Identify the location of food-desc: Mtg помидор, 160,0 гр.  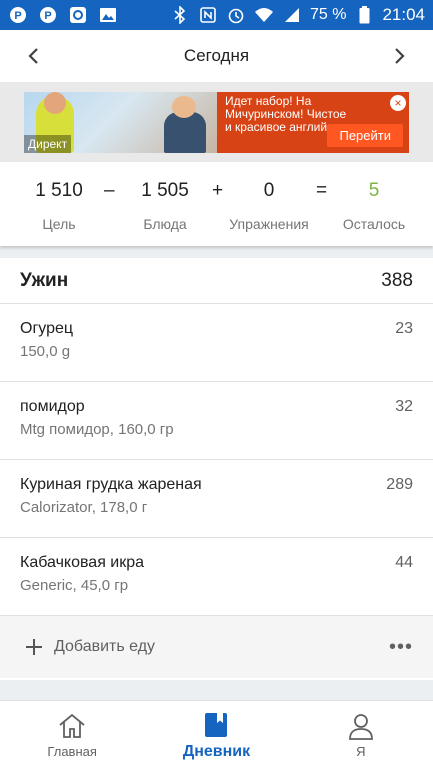
(97, 429).